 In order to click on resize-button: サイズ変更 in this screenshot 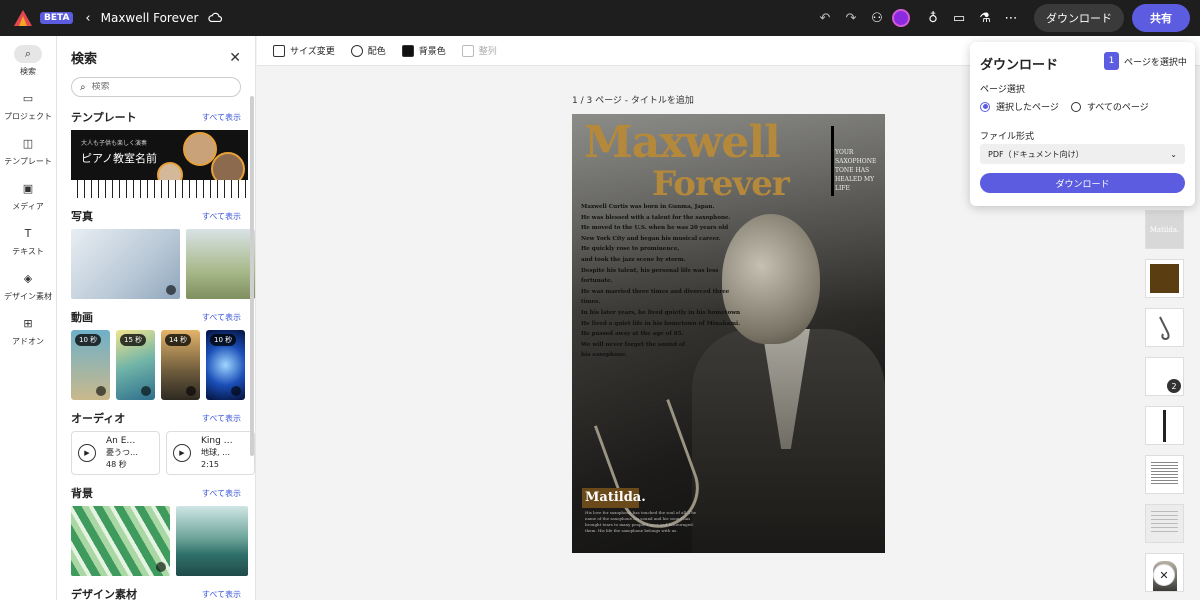, I will do `click(304, 50)`.